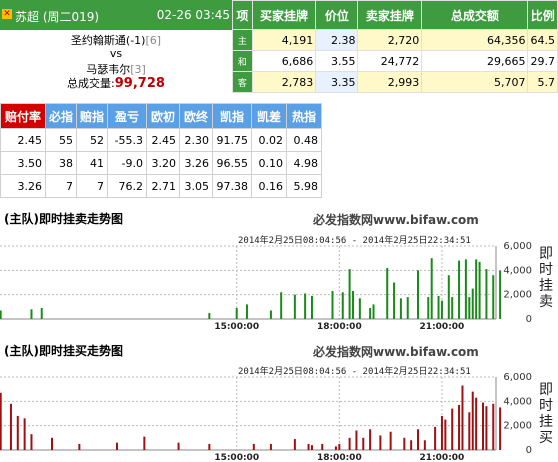  What do you see at coordinates (7, 14) in the screenshot?
I see `close-icon: ✕` at bounding box center [7, 14].